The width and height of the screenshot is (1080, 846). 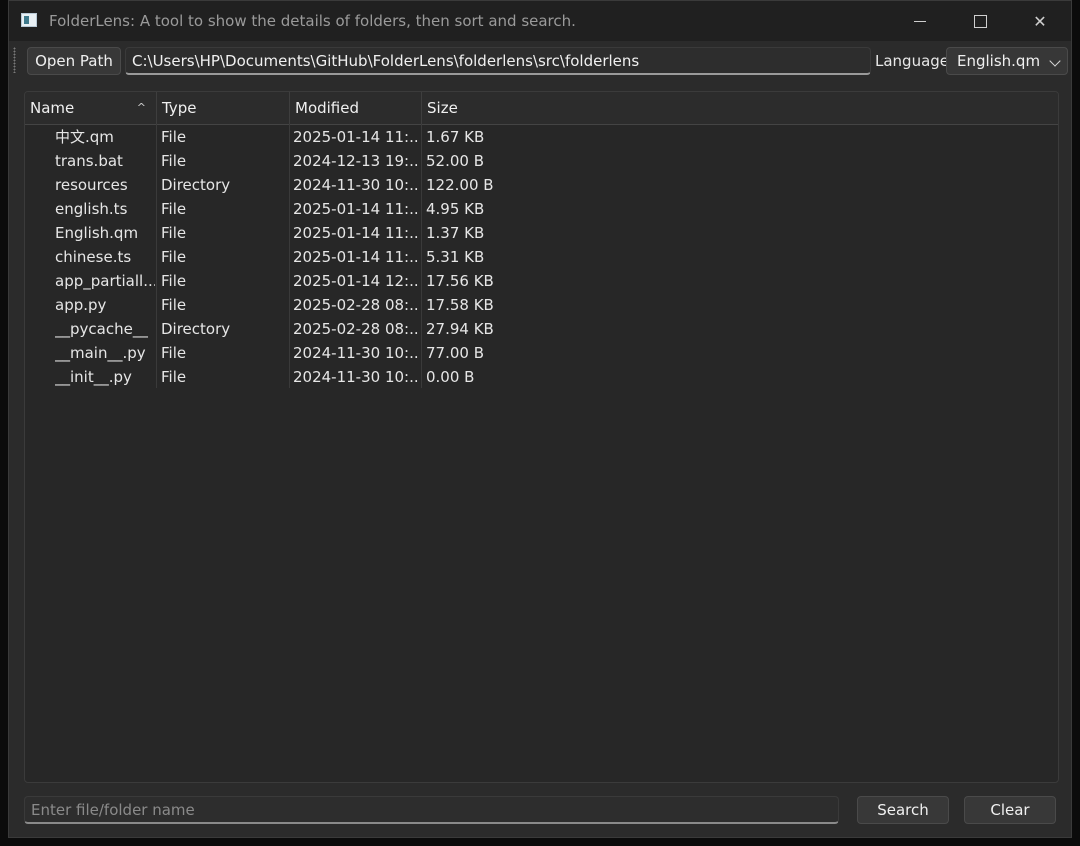 What do you see at coordinates (81, 305) in the screenshot?
I see `cell-name: app.py` at bounding box center [81, 305].